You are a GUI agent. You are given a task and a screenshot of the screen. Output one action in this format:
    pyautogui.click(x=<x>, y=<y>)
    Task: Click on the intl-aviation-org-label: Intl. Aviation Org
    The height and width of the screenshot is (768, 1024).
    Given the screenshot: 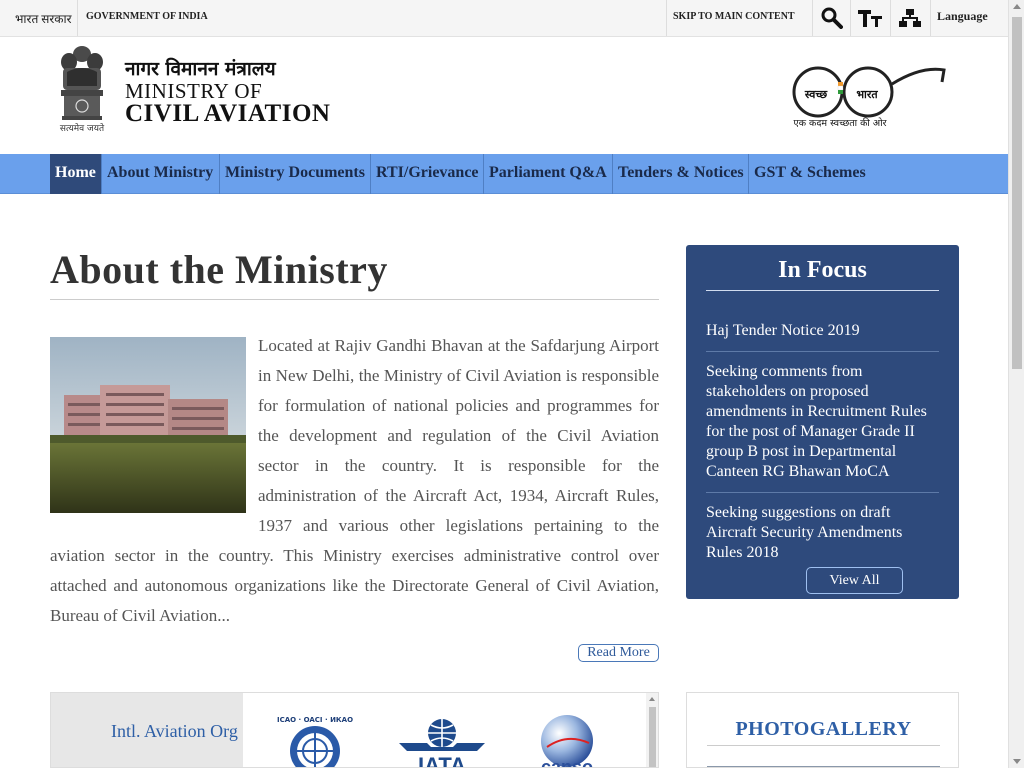 What is the action you would take?
    pyautogui.click(x=174, y=731)
    